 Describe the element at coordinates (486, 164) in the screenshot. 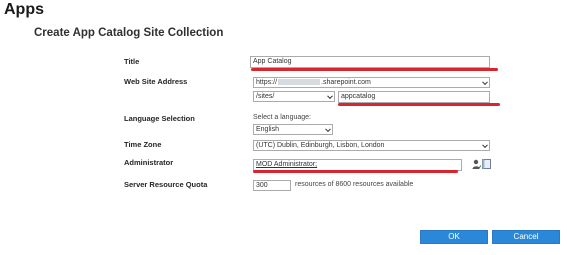

I see `address-book-icon` at that location.